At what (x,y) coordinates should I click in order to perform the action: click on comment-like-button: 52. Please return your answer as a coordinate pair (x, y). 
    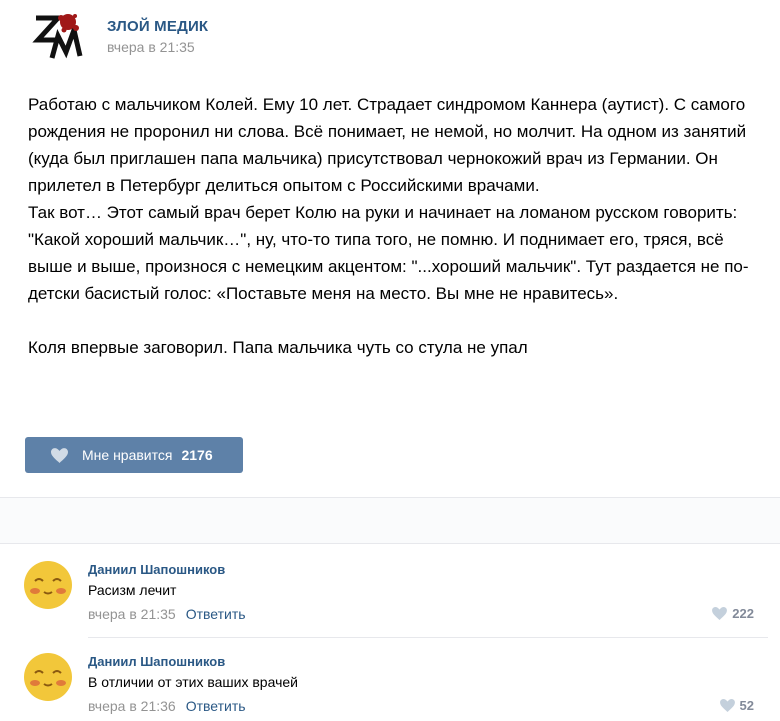
    Looking at the image, I should click on (736, 705).